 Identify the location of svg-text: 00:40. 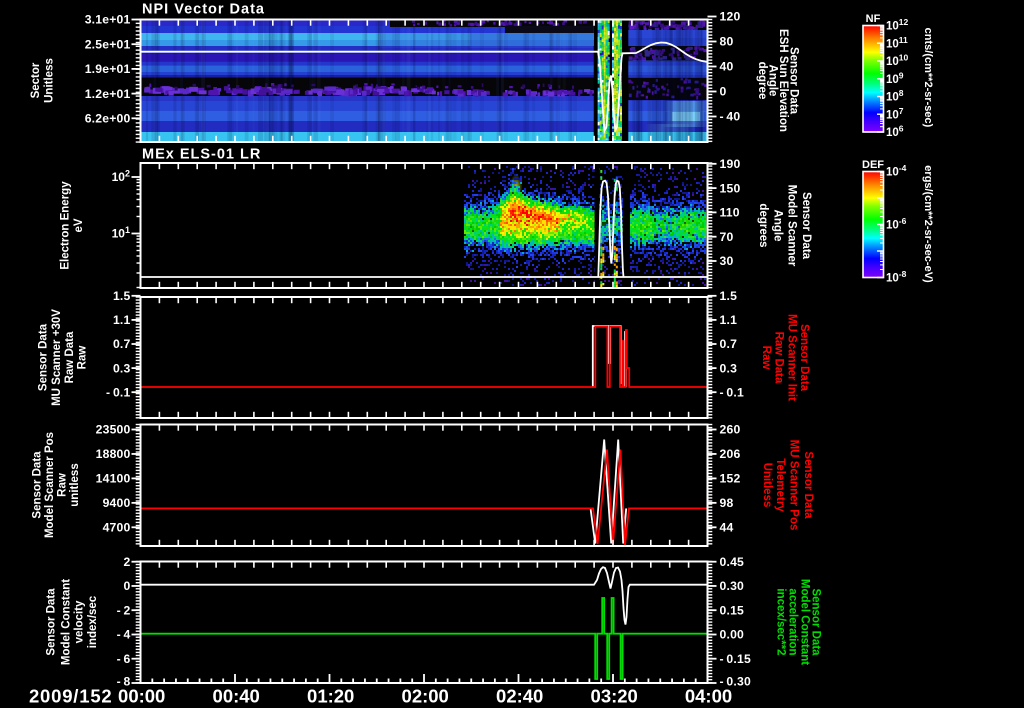
(236, 696).